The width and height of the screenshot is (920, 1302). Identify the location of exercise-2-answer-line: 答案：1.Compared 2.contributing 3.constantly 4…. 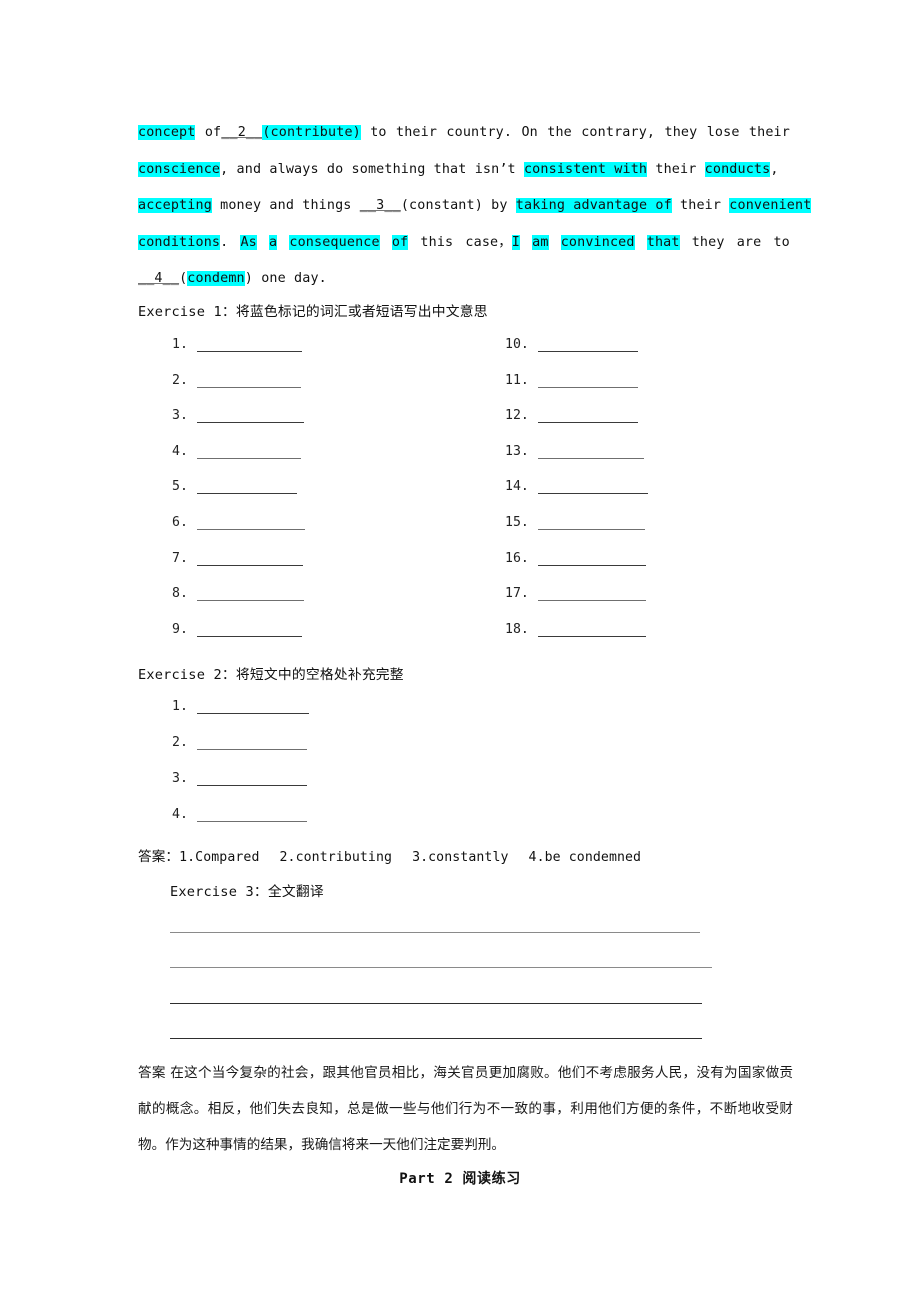
(399, 855).